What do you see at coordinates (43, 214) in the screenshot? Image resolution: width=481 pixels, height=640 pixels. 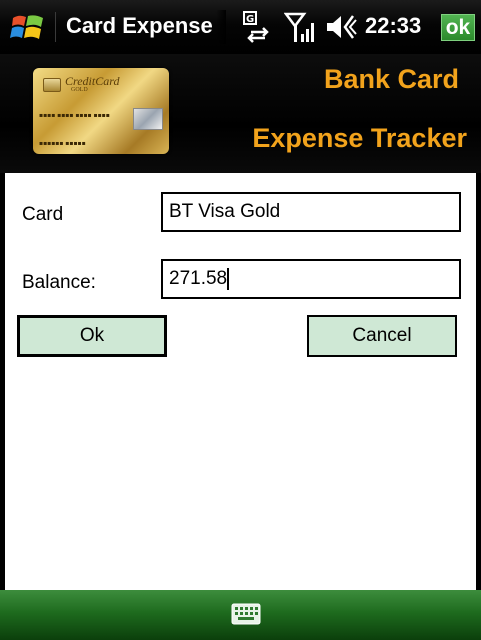 I see `card-label: Card` at bounding box center [43, 214].